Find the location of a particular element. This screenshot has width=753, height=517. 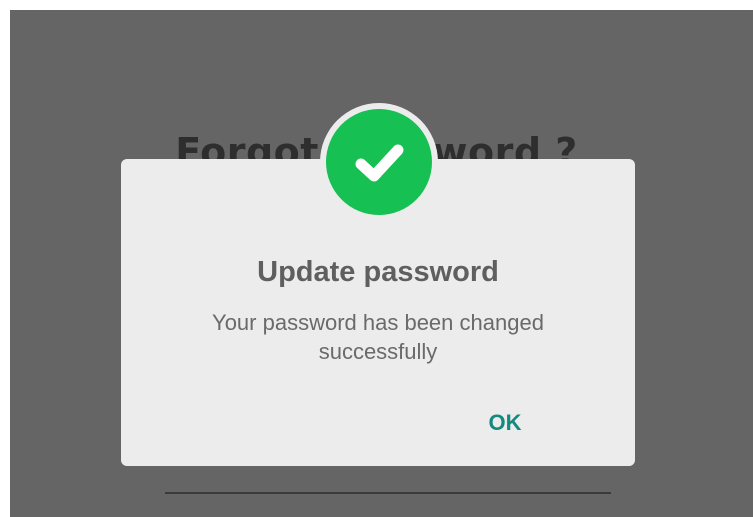

input-underline is located at coordinates (388, 493).